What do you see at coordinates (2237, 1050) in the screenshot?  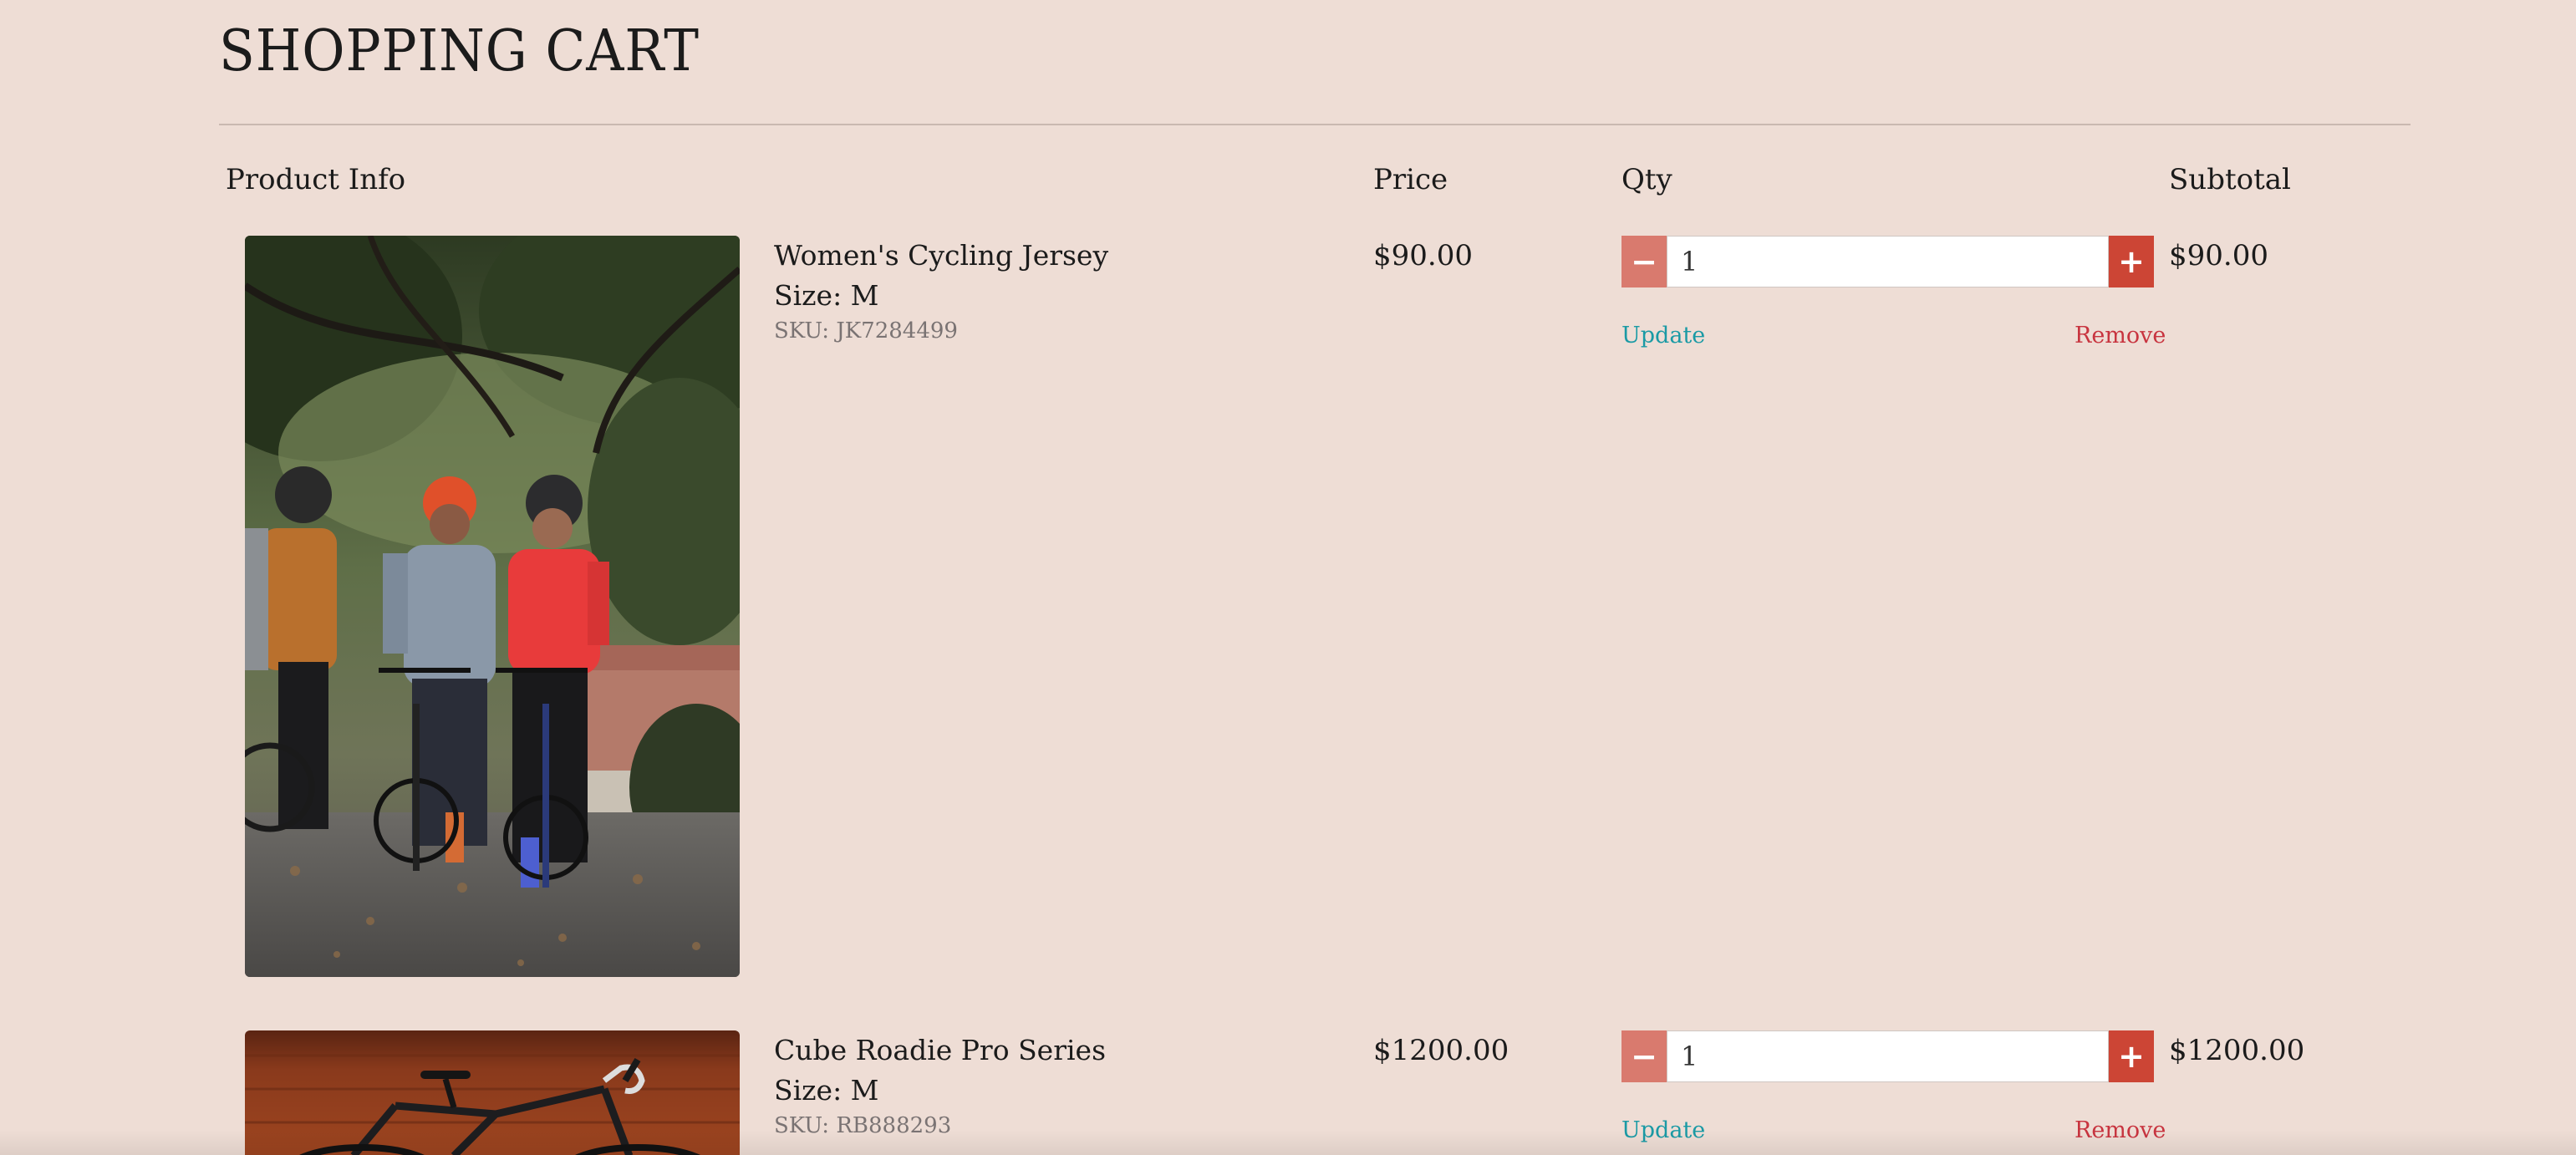 I see `product-subtotal: $1200.00` at bounding box center [2237, 1050].